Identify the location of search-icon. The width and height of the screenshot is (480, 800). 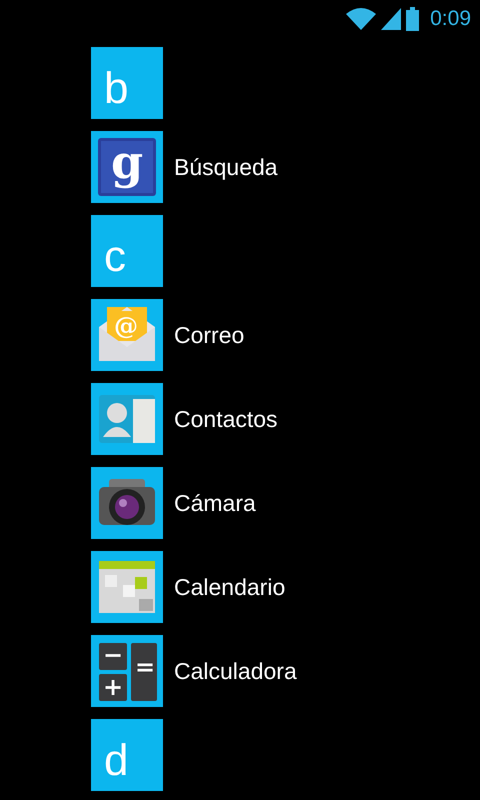
(127, 167).